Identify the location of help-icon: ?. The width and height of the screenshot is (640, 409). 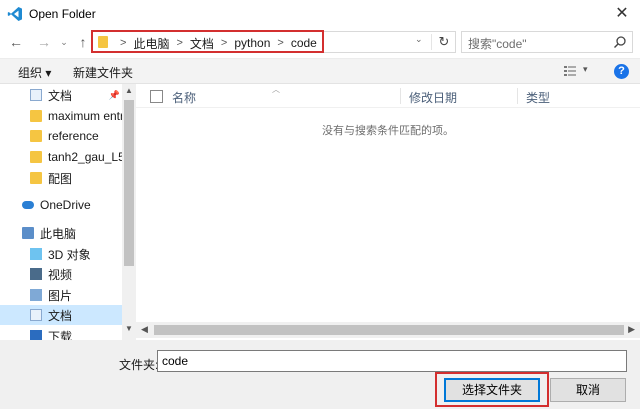
(621, 71).